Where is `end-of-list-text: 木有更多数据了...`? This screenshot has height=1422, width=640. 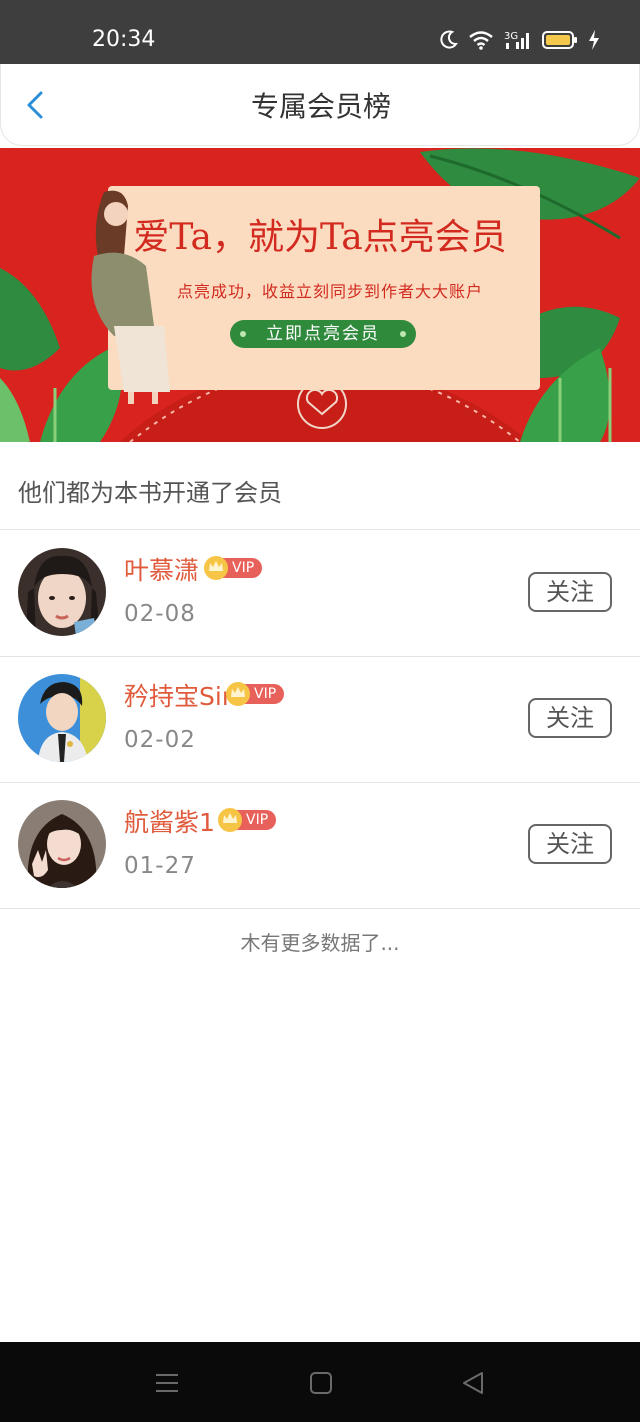
end-of-list-text: 木有更多数据了... is located at coordinates (320, 943).